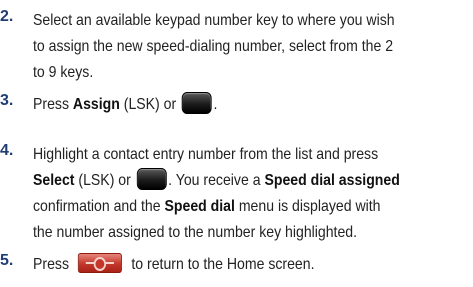 Image resolution: width=473 pixels, height=287 pixels. I want to click on step-text: Press Assign (LSK) or ., so click(226, 105).